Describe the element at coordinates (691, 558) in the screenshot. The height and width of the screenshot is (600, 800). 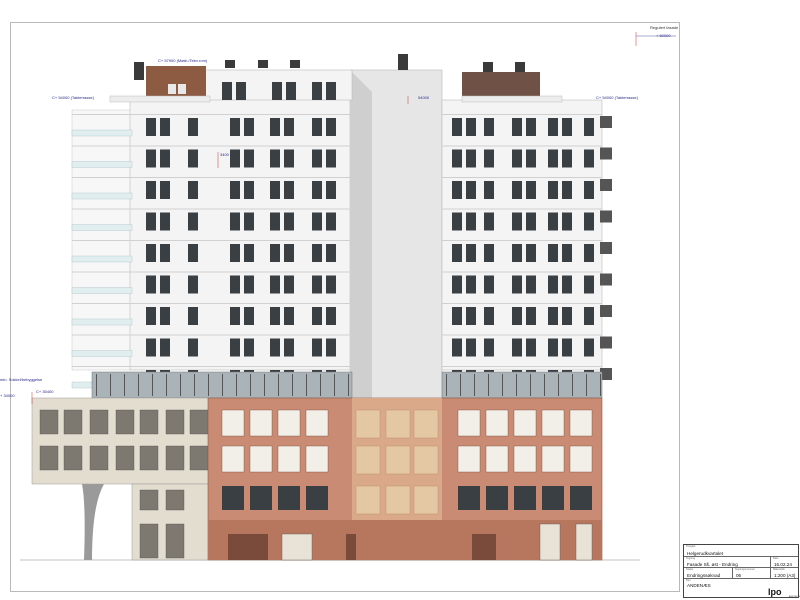
I see `drawing-label: Tegning` at that location.